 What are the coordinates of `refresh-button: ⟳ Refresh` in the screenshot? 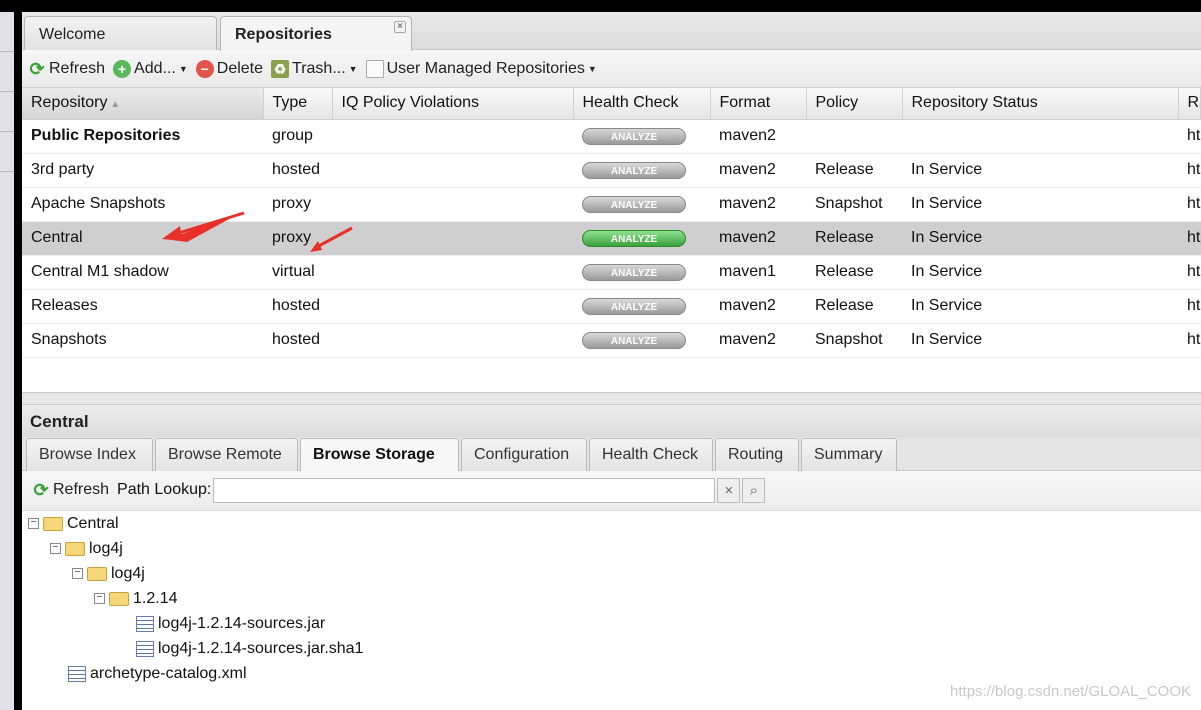 It's located at (70, 490).